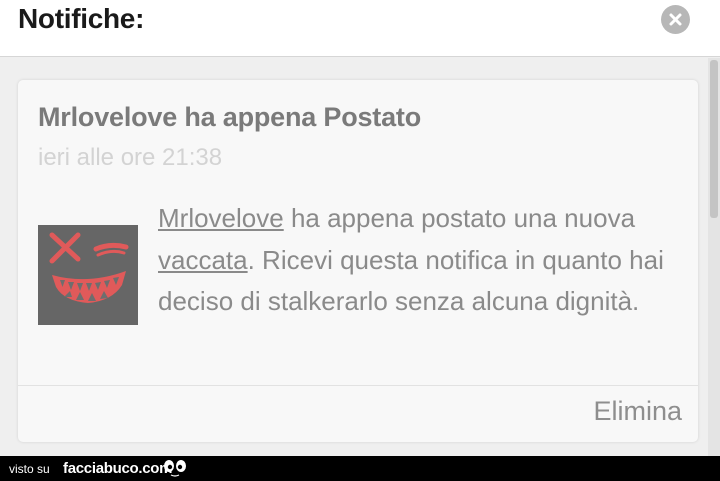 The height and width of the screenshot is (481, 720). Describe the element at coordinates (637, 411) in the screenshot. I see `delete-button: Elimina` at that location.